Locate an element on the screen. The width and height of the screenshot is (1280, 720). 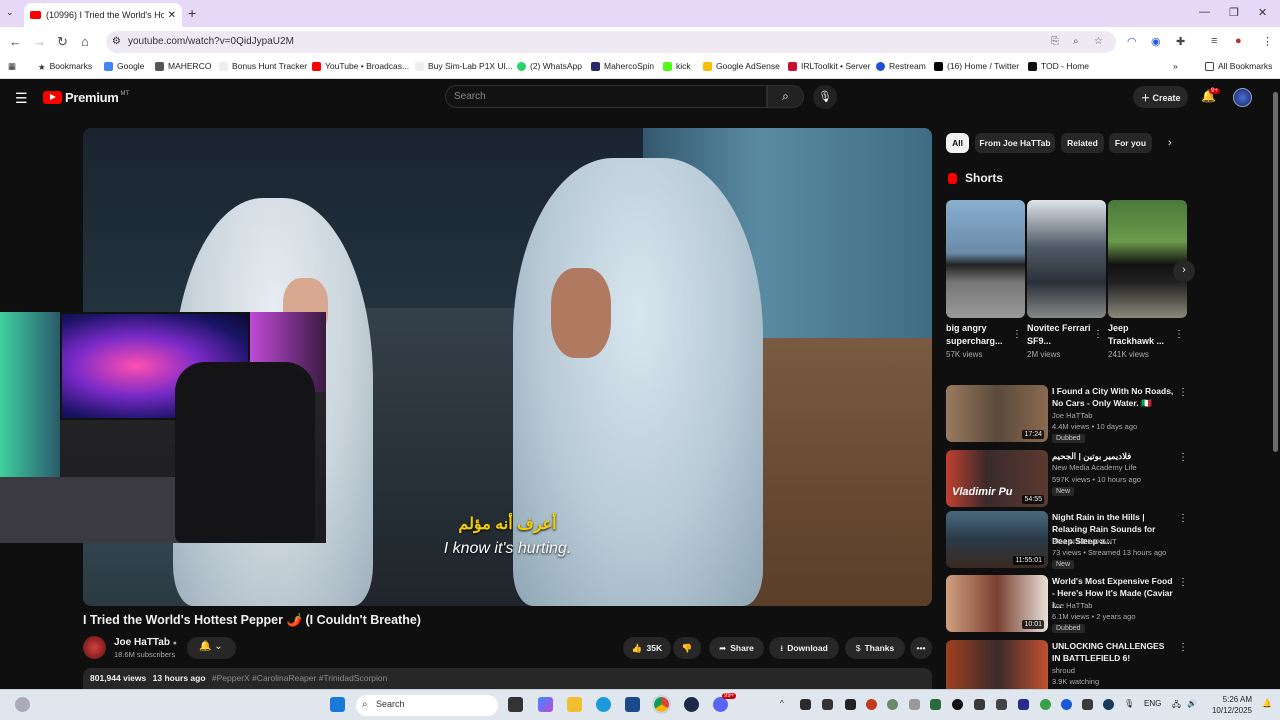
create-button: ＋ Create is located at coordinates (1160, 97).